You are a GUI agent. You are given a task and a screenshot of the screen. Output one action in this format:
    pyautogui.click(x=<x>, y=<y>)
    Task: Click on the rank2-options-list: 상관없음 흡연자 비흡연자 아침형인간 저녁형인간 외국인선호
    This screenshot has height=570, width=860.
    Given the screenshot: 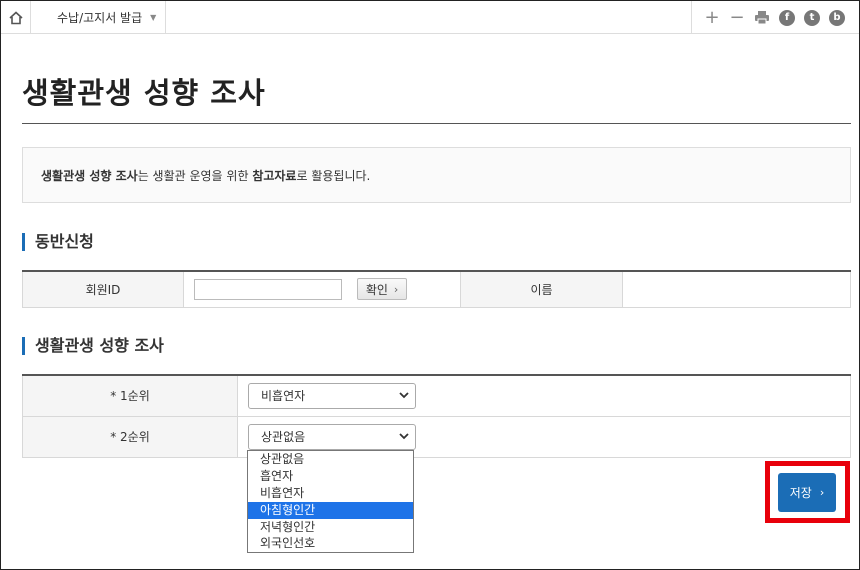 What is the action you would take?
    pyautogui.click(x=330, y=502)
    